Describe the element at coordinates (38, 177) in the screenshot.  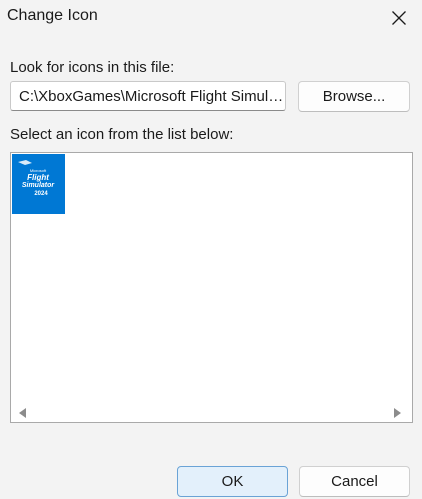
I see `svg-text: Flight` at that location.